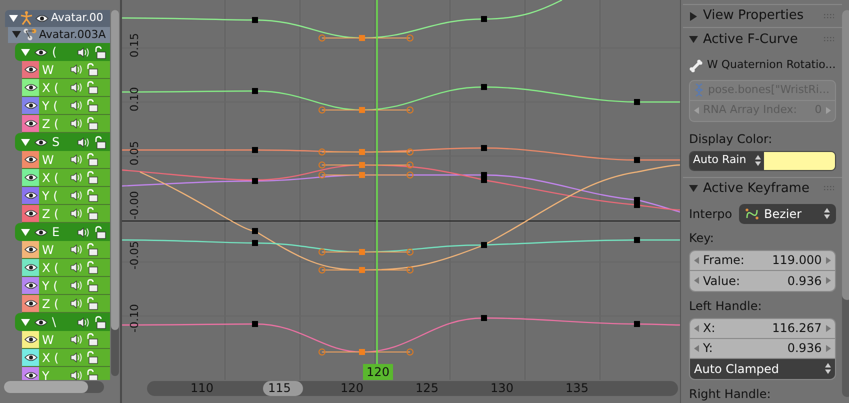 Image resolution: width=849 pixels, height=403 pixels. Describe the element at coordinates (787, 214) in the screenshot. I see `interpolation-dropdown: Bezier` at that location.